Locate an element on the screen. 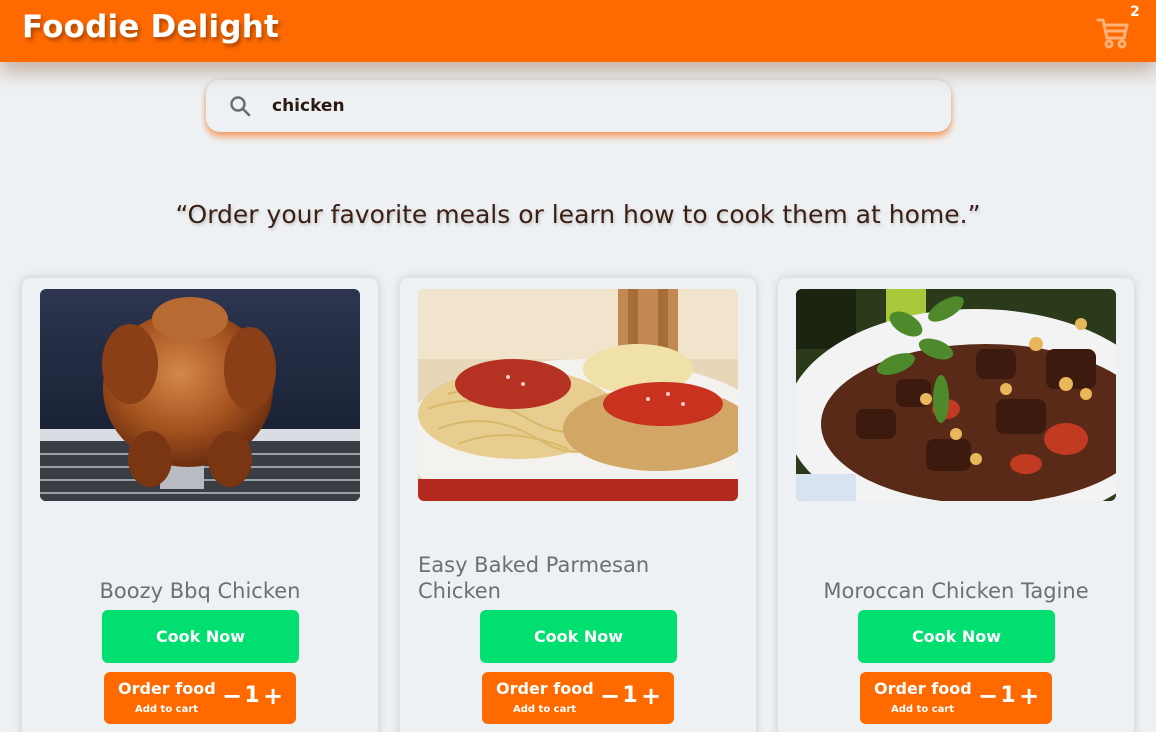 This screenshot has height=732, width=1156. cart-button is located at coordinates (1114, 32).